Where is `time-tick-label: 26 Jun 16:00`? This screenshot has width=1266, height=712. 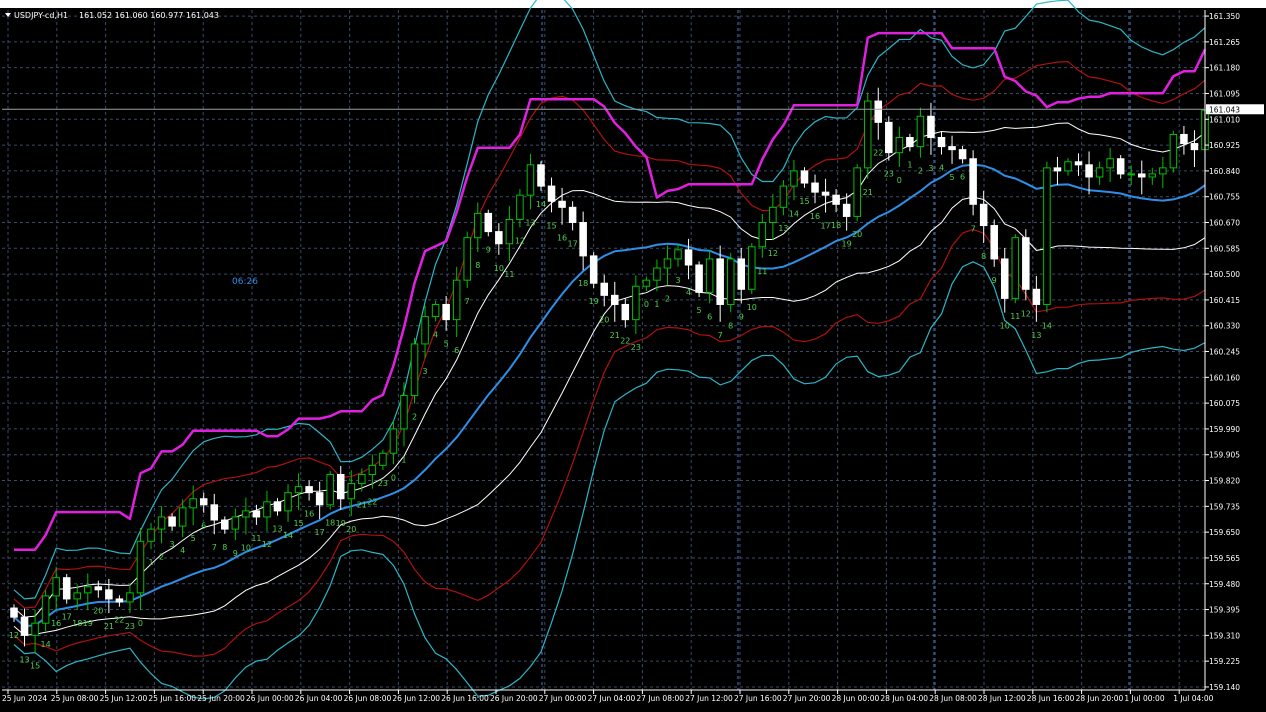 time-tick-label: 26 Jun 16:00 is located at coordinates (465, 698).